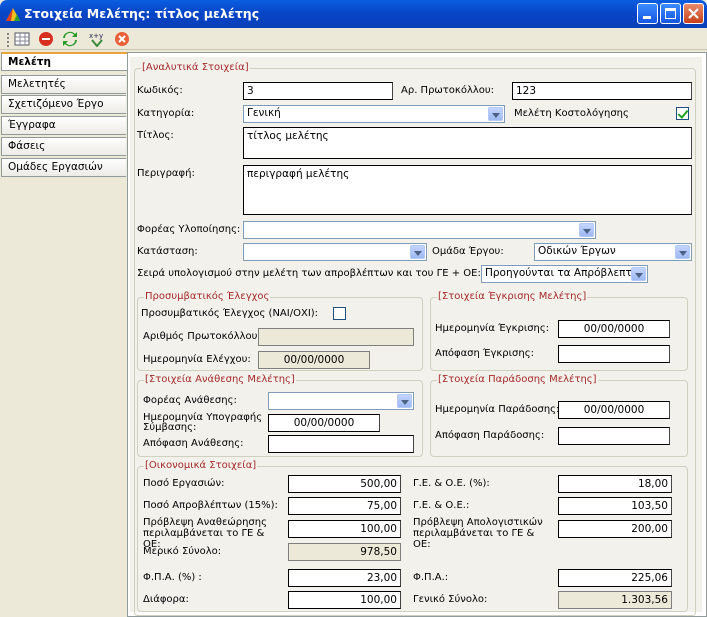 The width and height of the screenshot is (707, 617). I want to click on window-title: Στοιχεία Μελέτης: τίτλος μελέτης, so click(142, 13).